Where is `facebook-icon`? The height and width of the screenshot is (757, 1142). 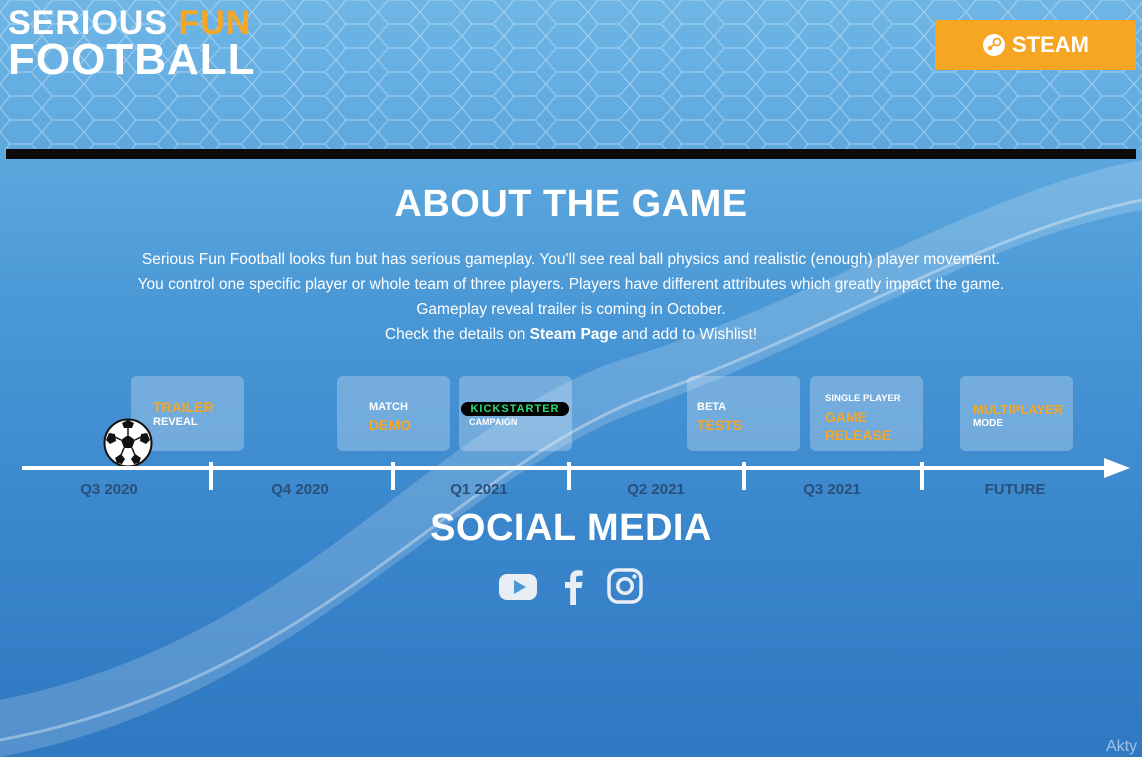
facebook-icon is located at coordinates (574, 586).